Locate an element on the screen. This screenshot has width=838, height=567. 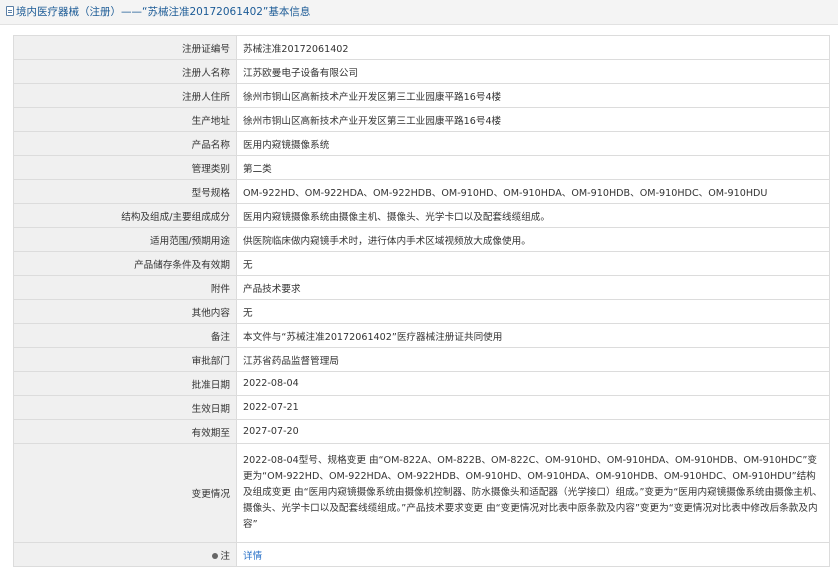
row-value: 产品技术要求 is located at coordinates (533, 287).